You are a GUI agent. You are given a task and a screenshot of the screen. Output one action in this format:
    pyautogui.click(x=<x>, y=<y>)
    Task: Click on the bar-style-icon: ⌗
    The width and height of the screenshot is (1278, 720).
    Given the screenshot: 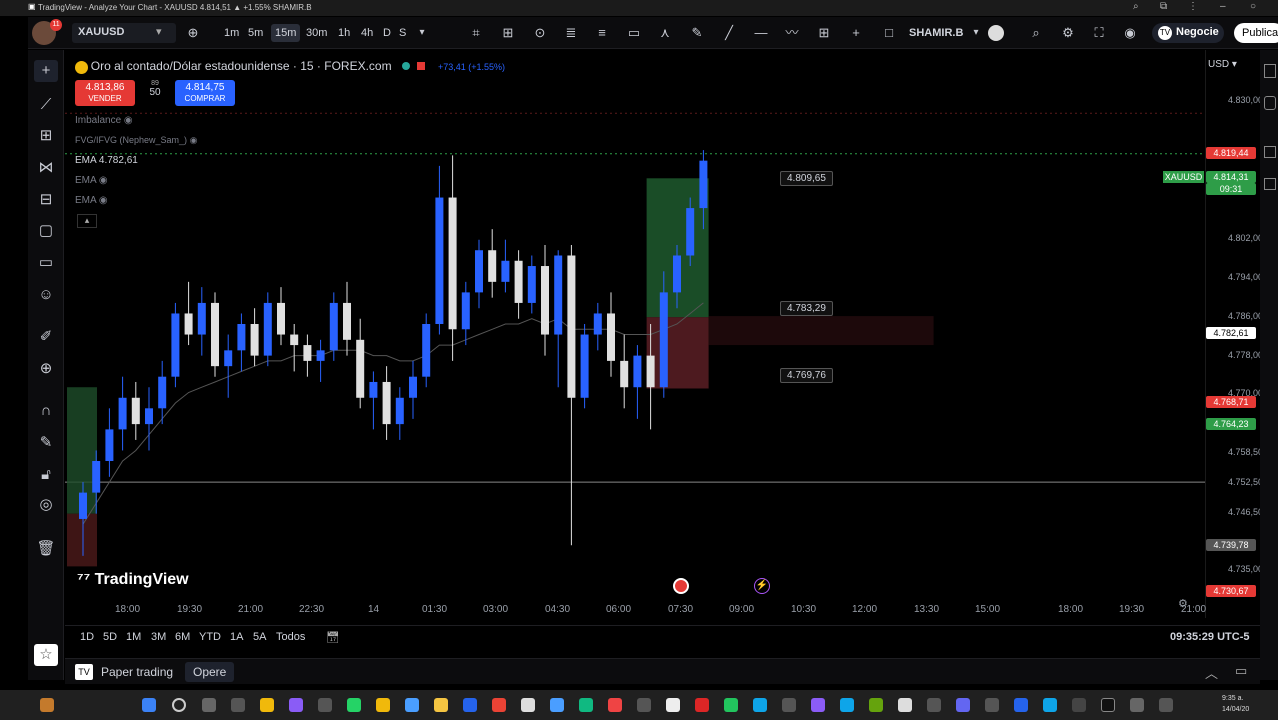 What is the action you would take?
    pyautogui.click(x=476, y=33)
    